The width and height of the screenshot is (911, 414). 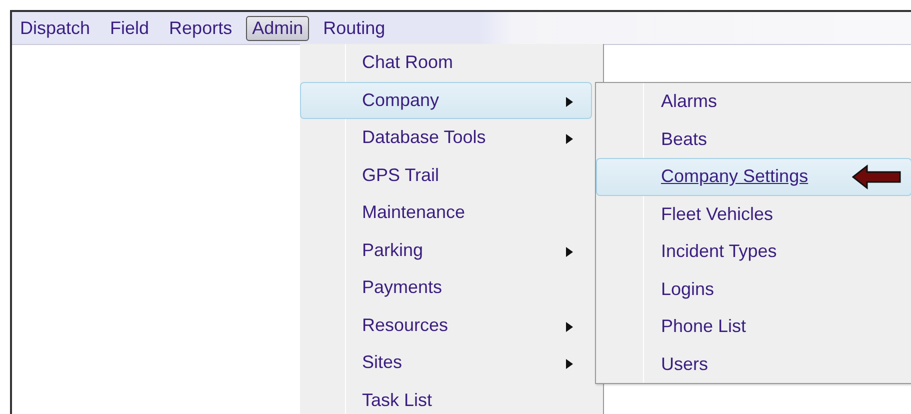 What do you see at coordinates (278, 28) in the screenshot?
I see `menu-bar-item: Admin` at bounding box center [278, 28].